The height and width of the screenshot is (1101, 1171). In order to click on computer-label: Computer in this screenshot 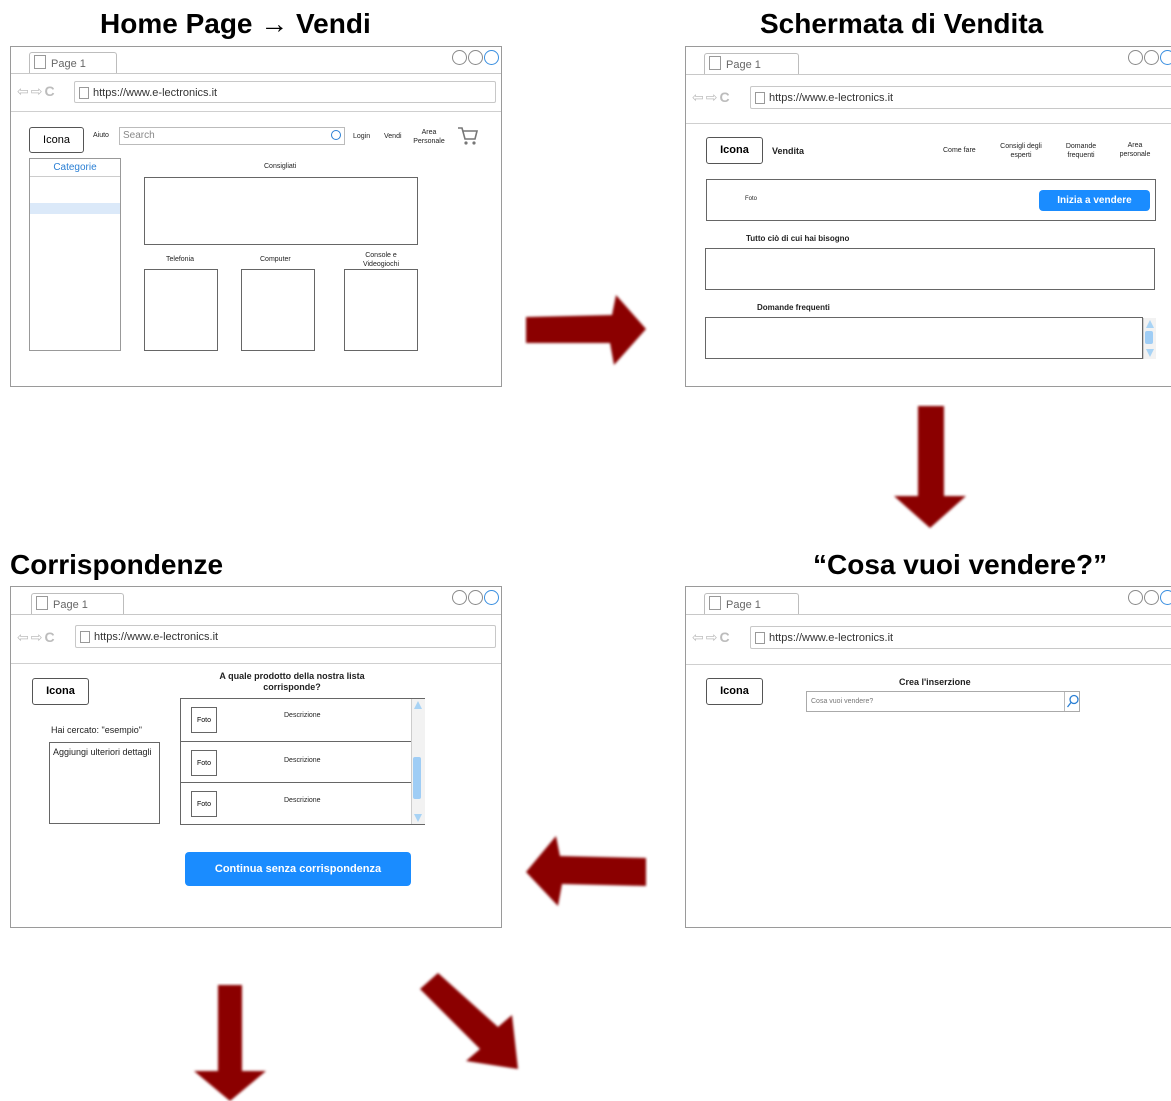, I will do `click(275, 259)`.